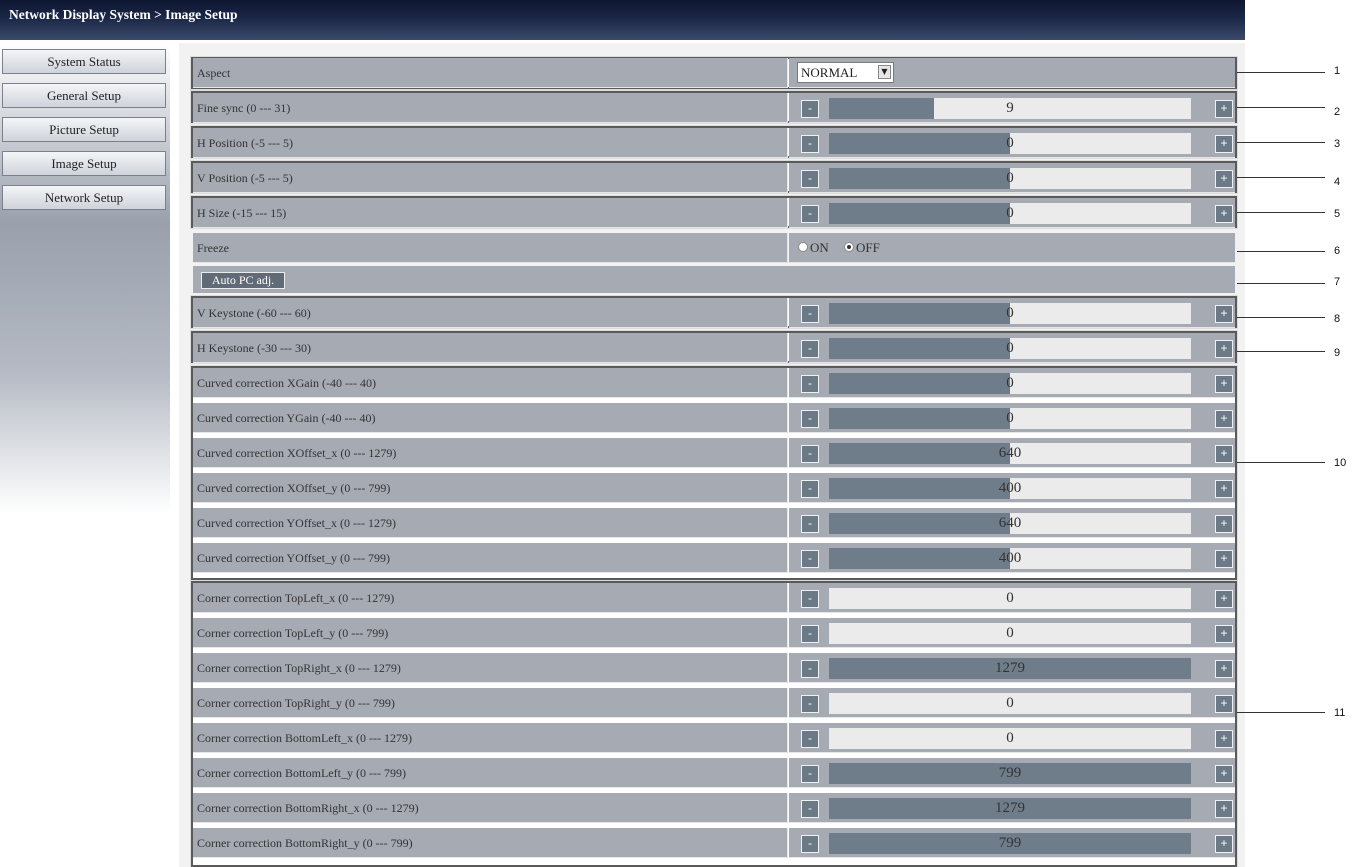 The image size is (1365, 867). I want to click on corner-bottomleft-y-slider: 799, so click(1010, 773).